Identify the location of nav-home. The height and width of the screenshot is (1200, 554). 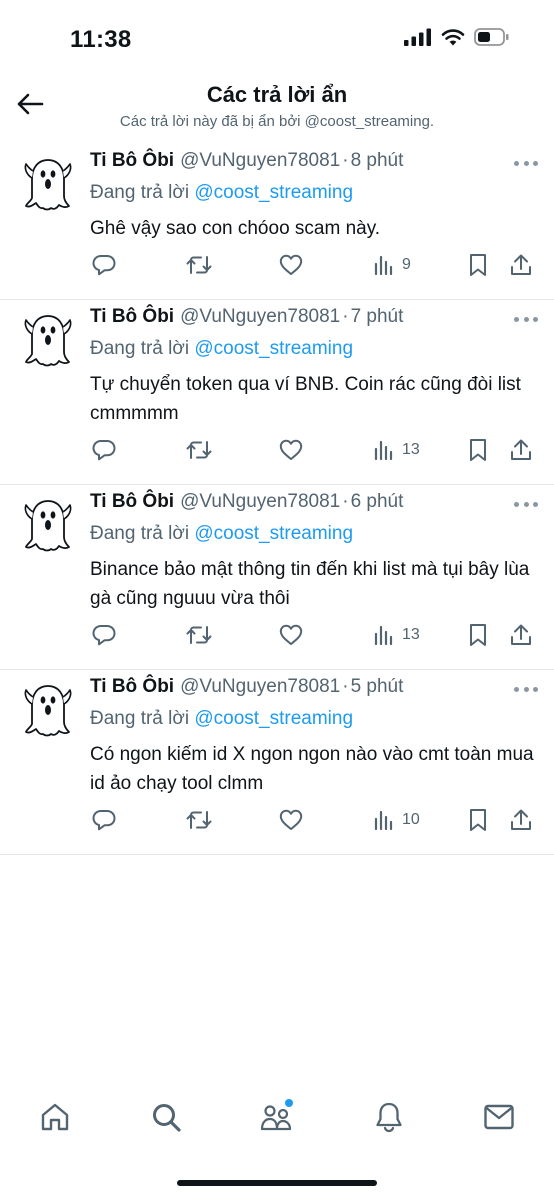
(55, 1117).